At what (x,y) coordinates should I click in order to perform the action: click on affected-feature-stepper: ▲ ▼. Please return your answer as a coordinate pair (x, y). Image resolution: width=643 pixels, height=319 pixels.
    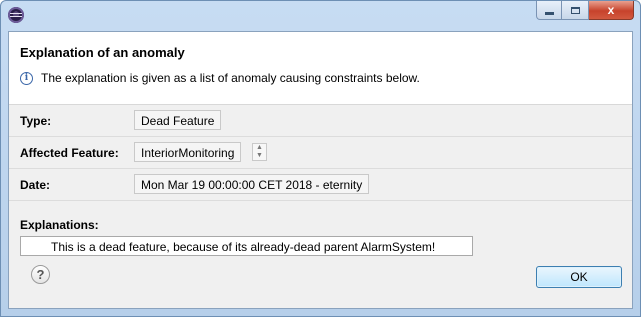
    Looking at the image, I should click on (259, 152).